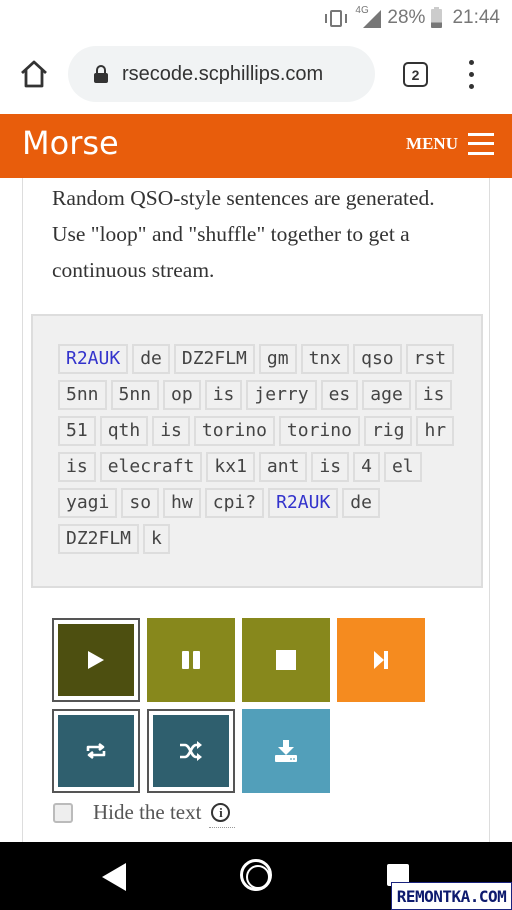 The width and height of the screenshot is (512, 910). I want to click on play-button, so click(96, 660).